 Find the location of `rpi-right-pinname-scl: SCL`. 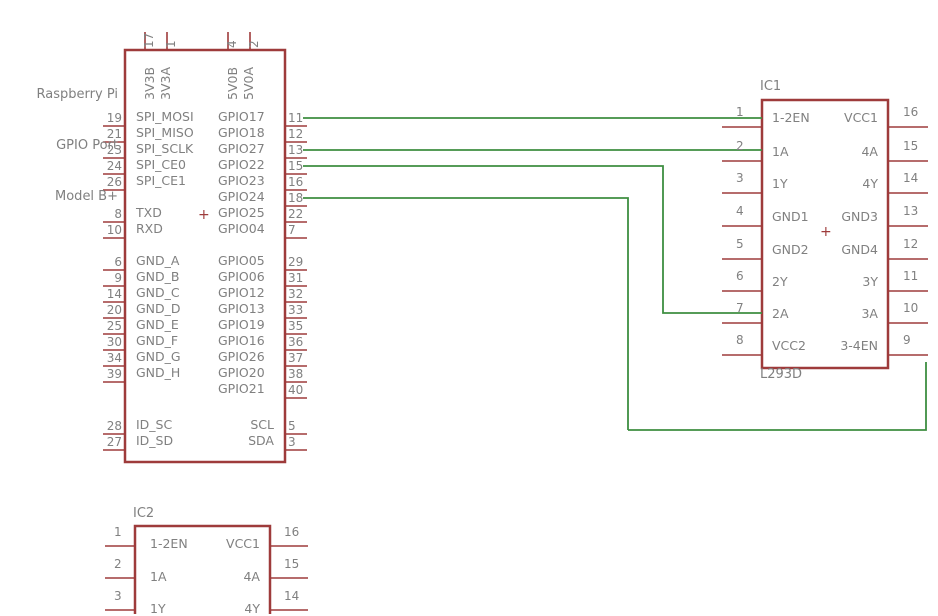

rpi-right-pinname-scl: SCL is located at coordinates (262, 424).